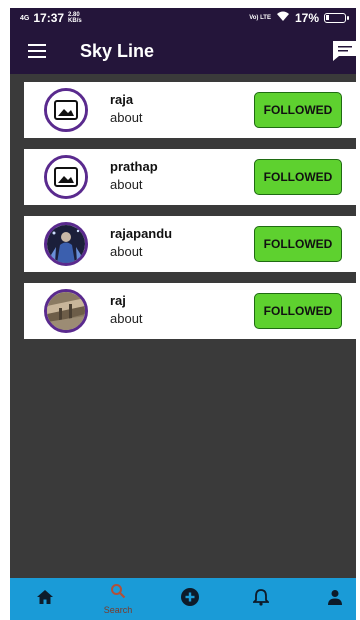 Image resolution: width=360 pixels, height=620 pixels. I want to click on battery-percent: 17%, so click(306, 18).